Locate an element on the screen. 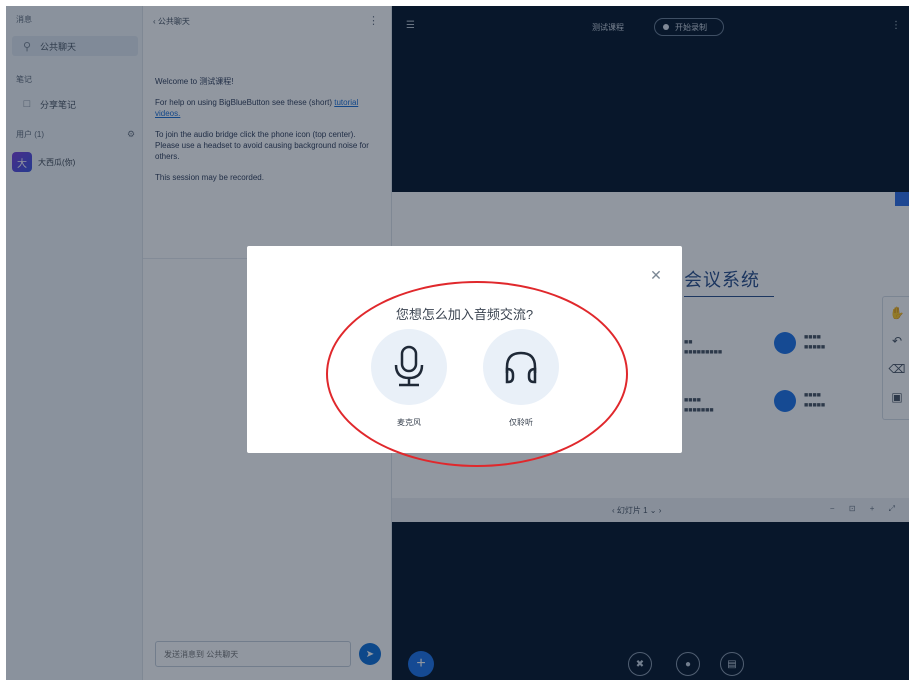 The image size is (913, 684). microphone-icon is located at coordinates (409, 366).